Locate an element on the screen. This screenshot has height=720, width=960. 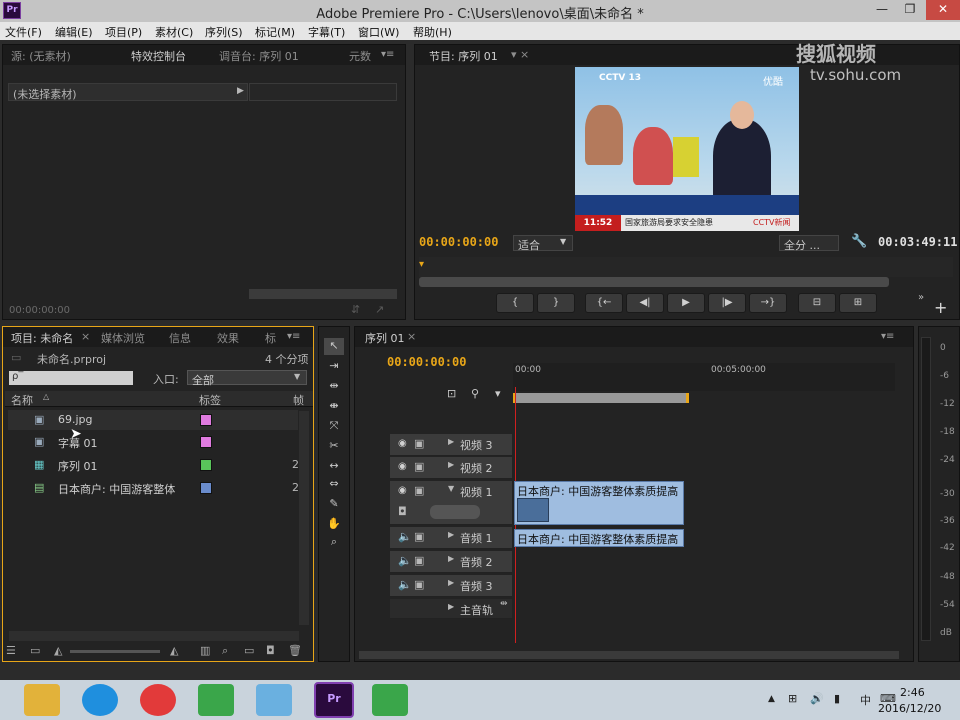
column-label: 标签 is located at coordinates (210, 400).